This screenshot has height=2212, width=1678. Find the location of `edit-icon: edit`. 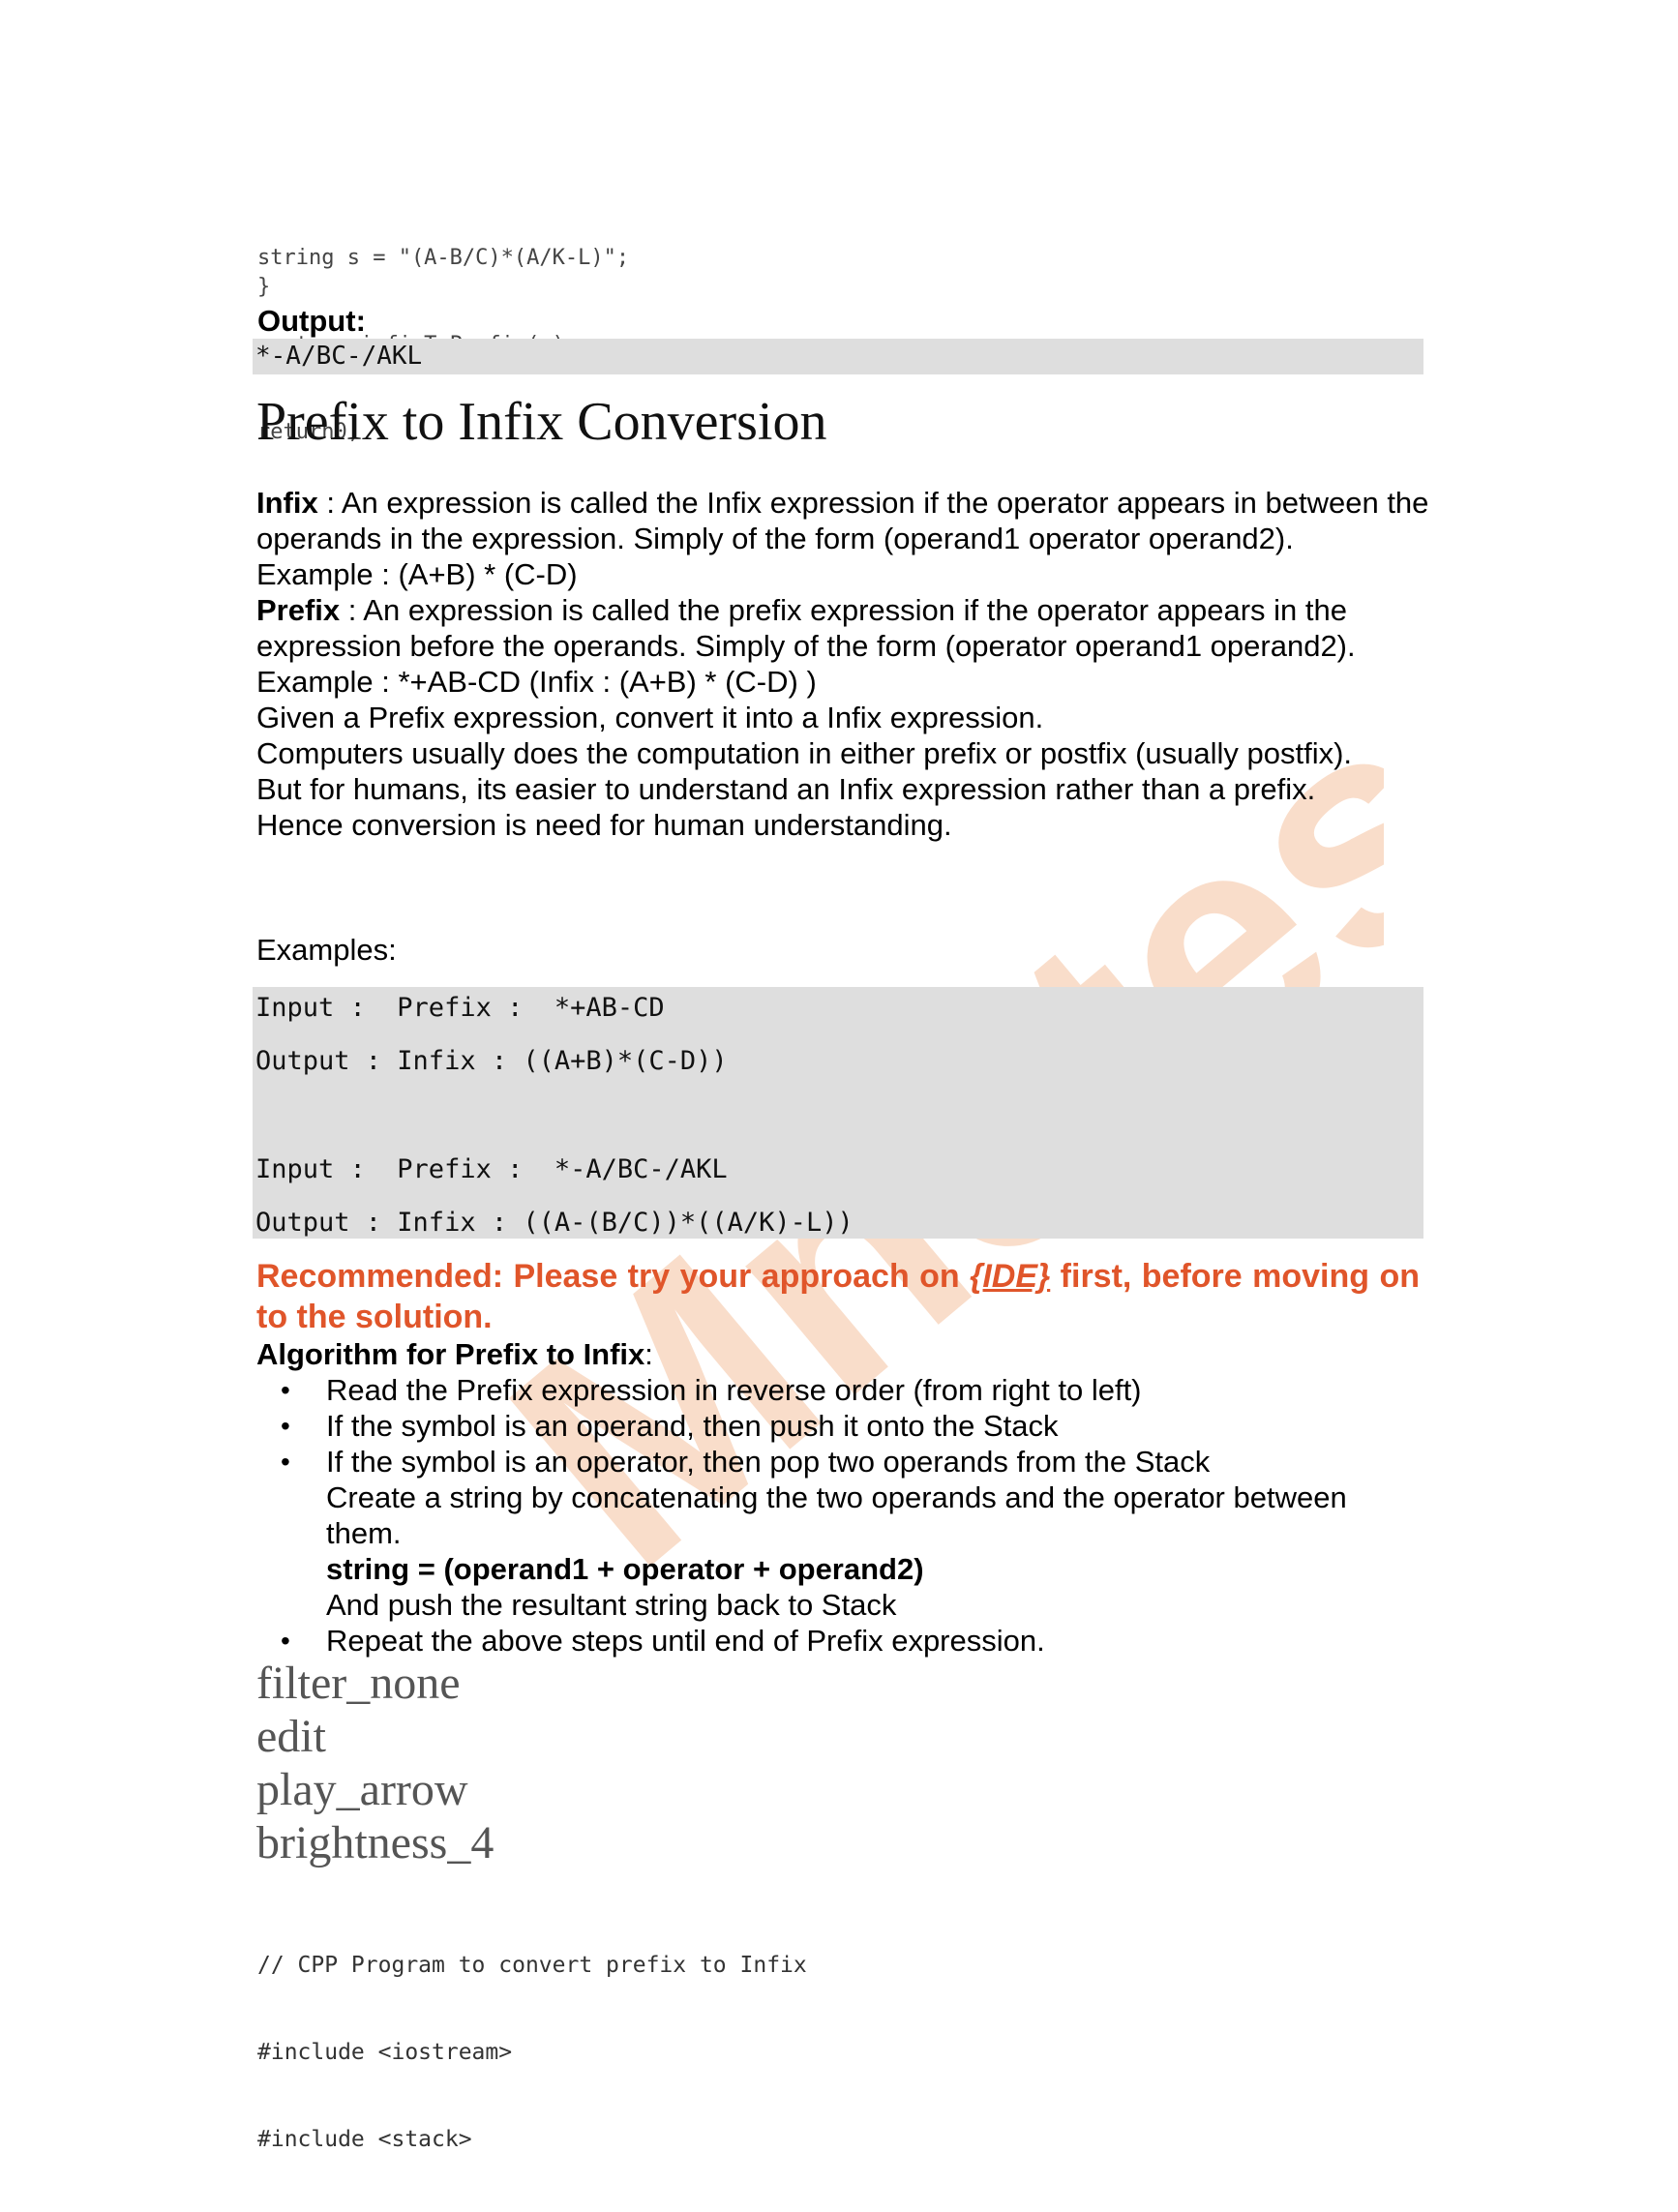

edit-icon: edit is located at coordinates (375, 1737).